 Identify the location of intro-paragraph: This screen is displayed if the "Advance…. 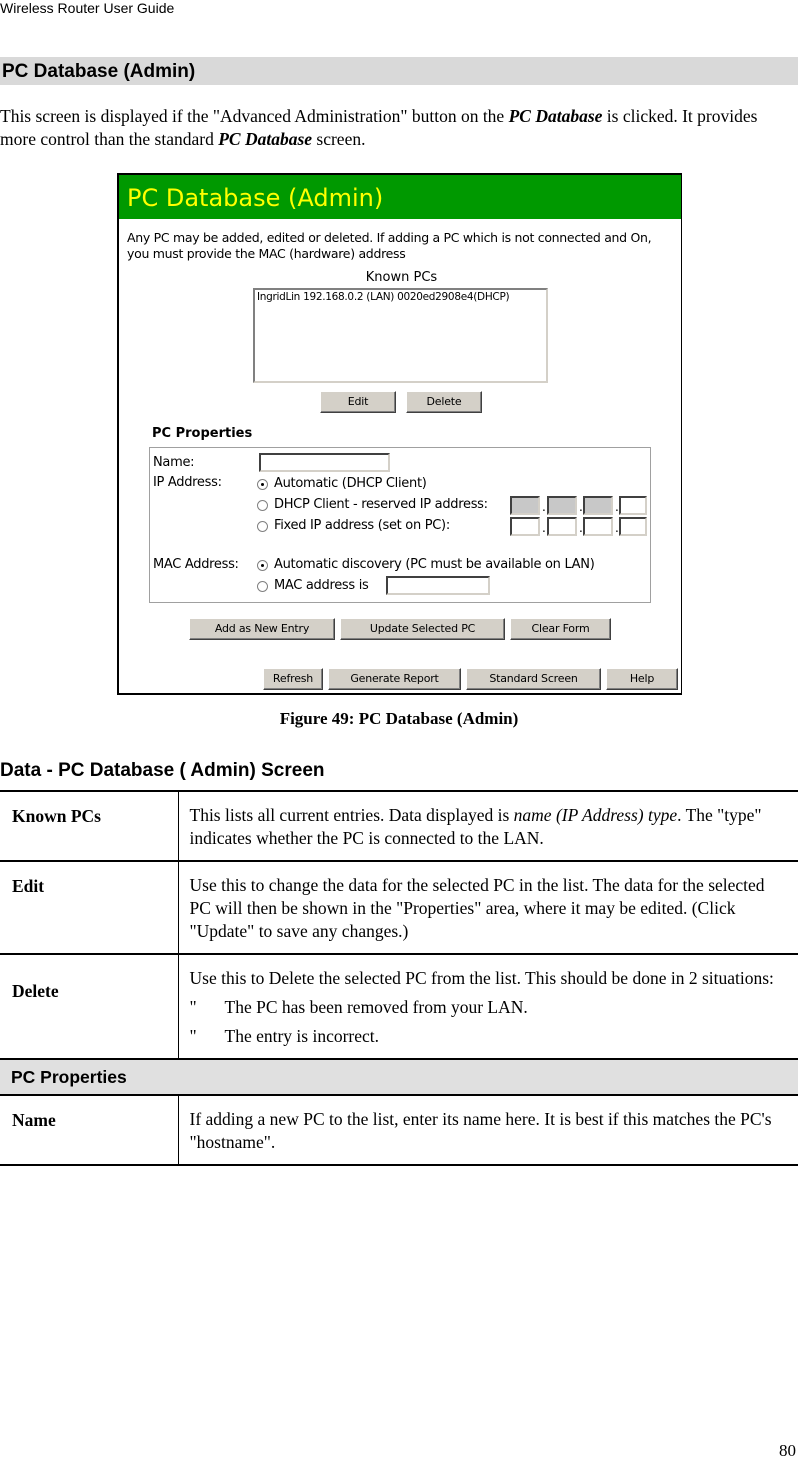
(395, 128).